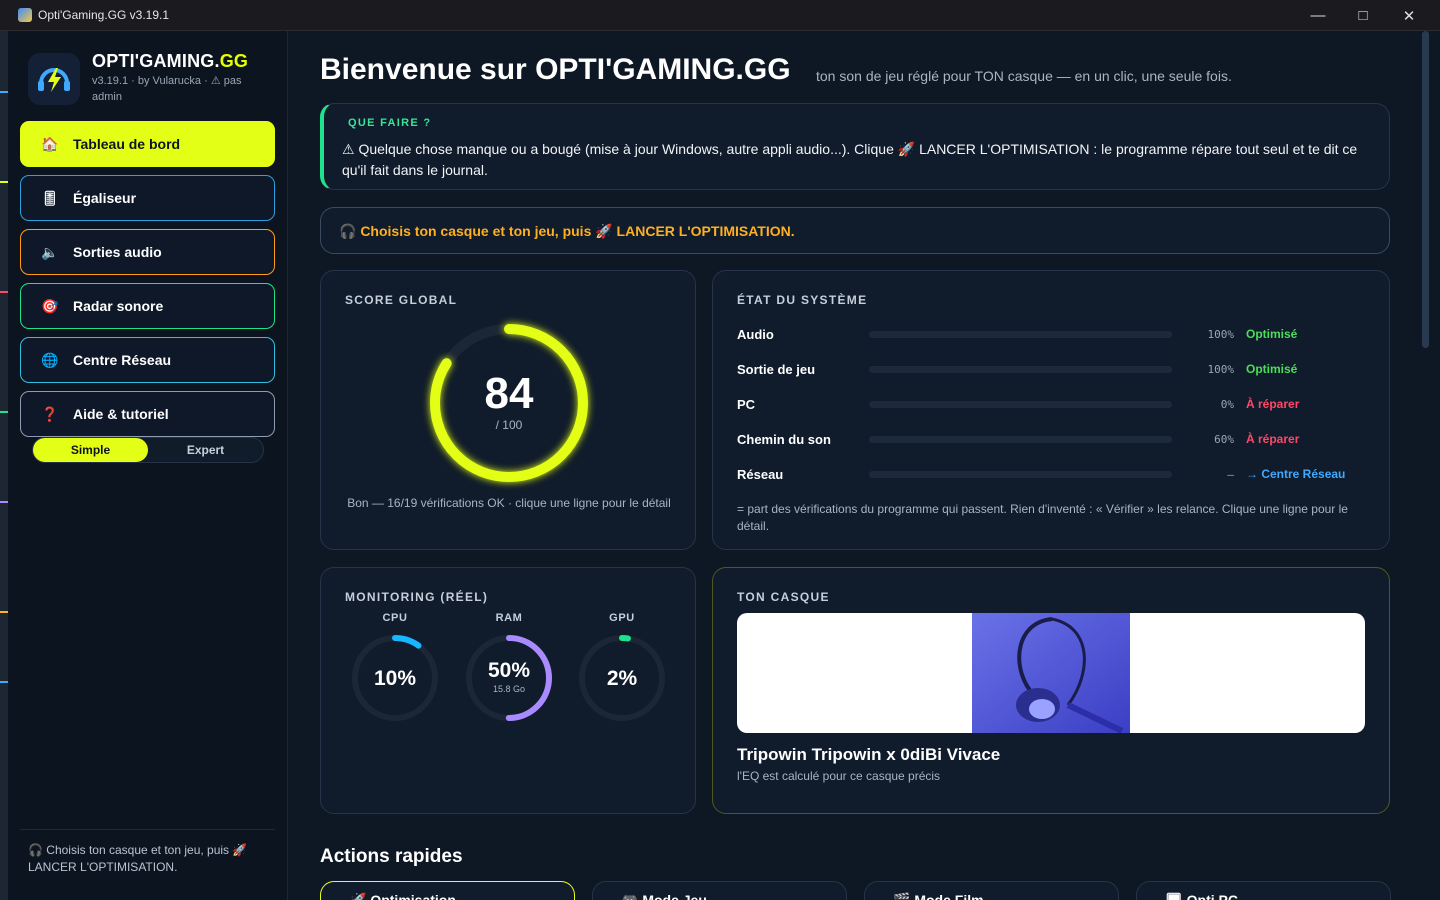 The image size is (1440, 900). I want to click on status-row-name: Réseau, so click(760, 474).